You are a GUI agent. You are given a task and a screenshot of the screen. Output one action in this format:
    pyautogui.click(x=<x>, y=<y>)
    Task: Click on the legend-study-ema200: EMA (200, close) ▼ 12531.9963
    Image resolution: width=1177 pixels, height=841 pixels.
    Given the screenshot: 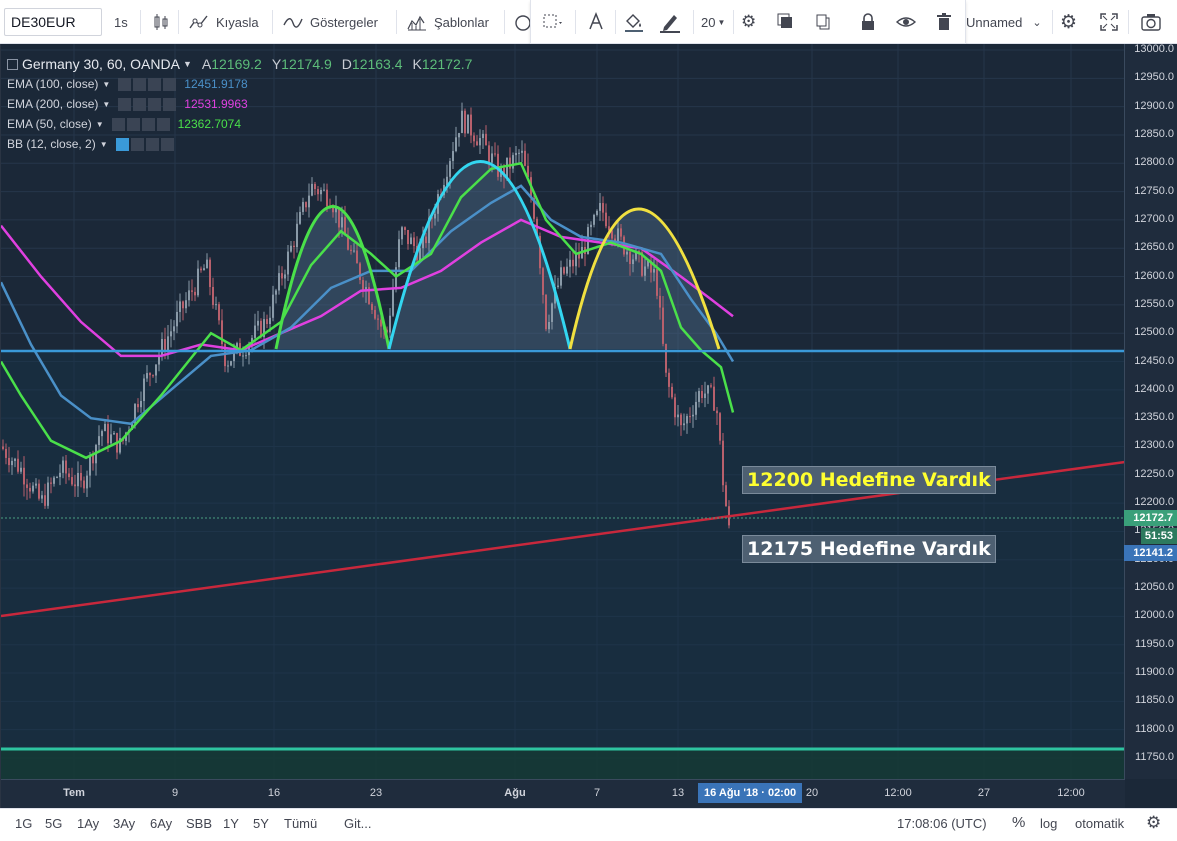 What is the action you would take?
    pyautogui.click(x=239, y=104)
    